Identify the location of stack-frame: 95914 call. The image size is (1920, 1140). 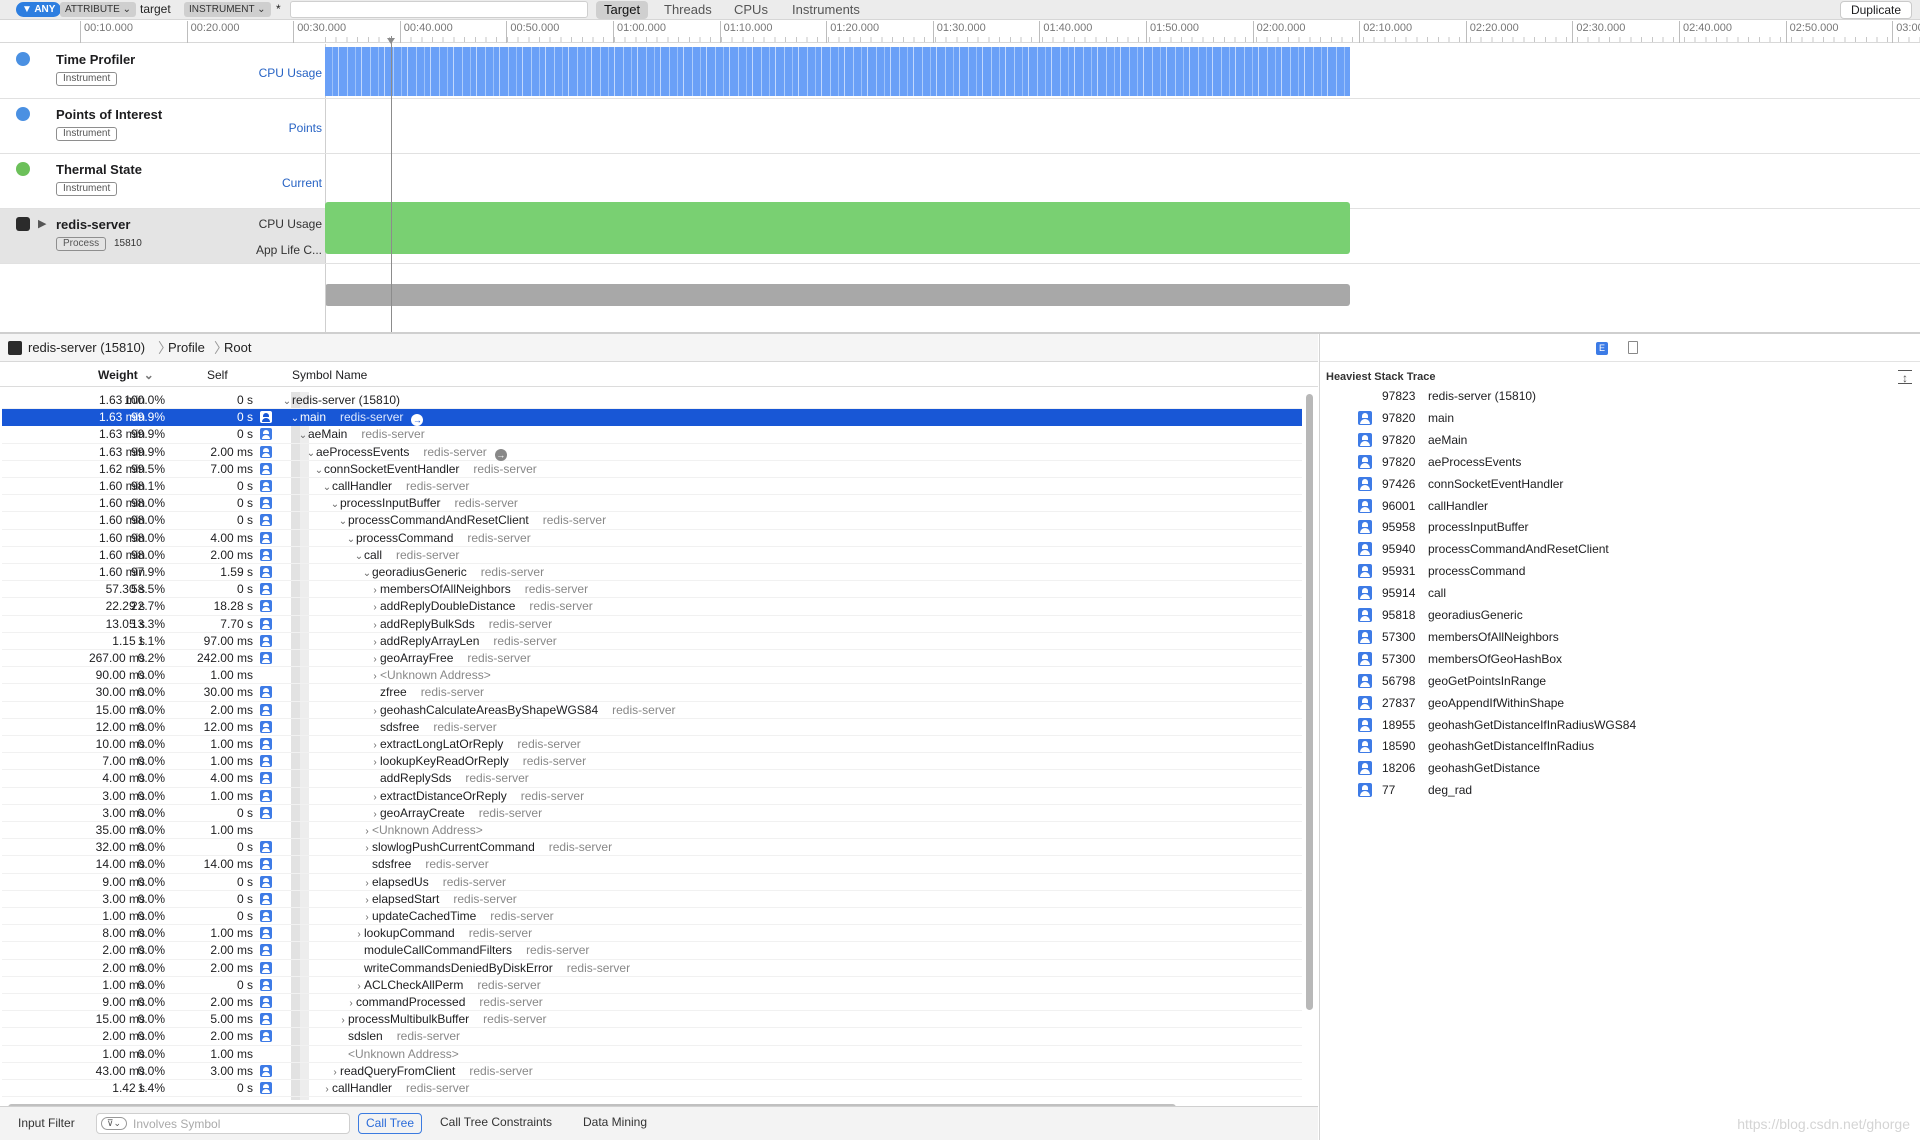
(1638, 593).